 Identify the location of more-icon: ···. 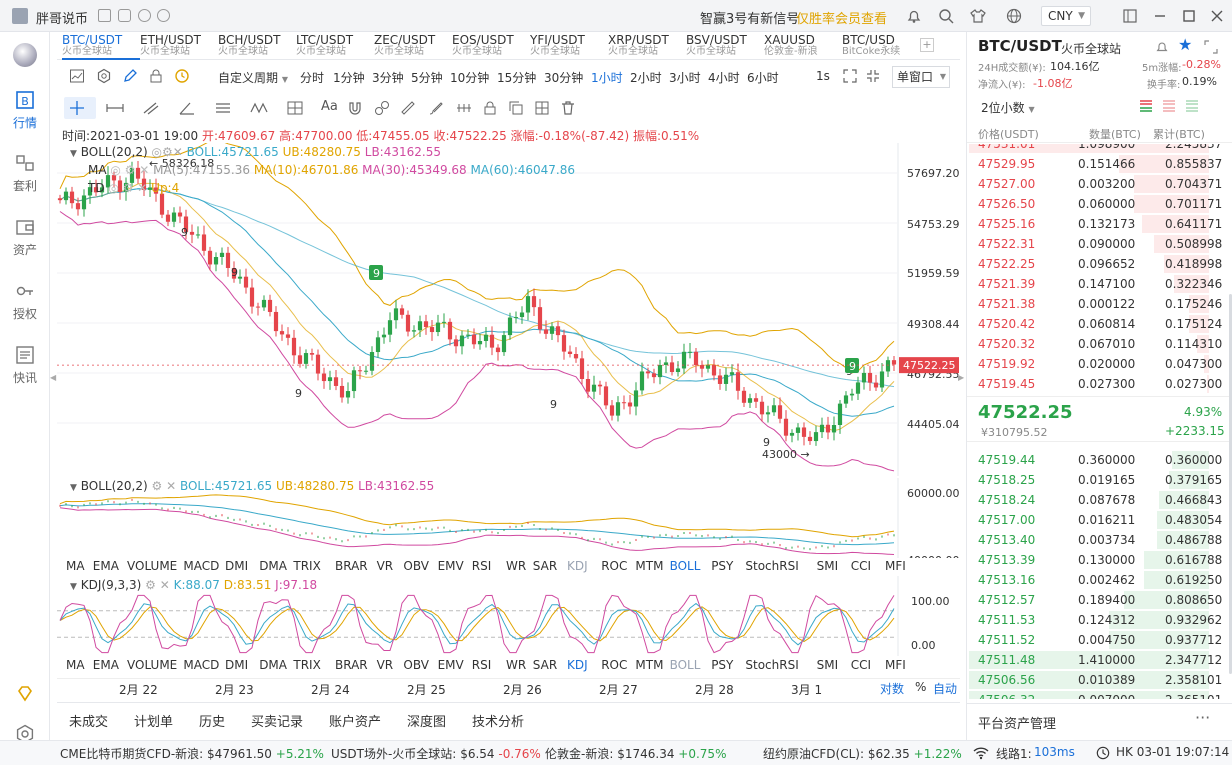
(1202, 717).